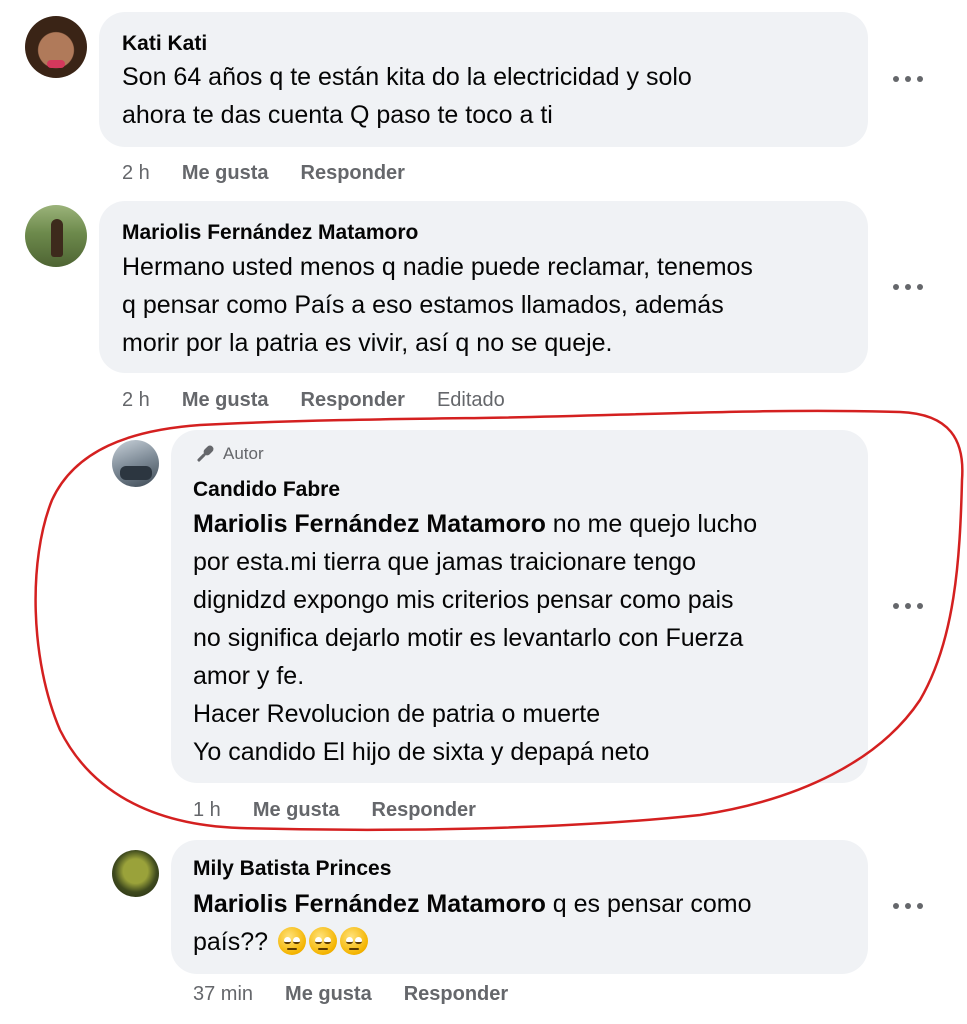  What do you see at coordinates (651, 524) in the screenshot?
I see `comment-text-span: no me quejo lucho` at bounding box center [651, 524].